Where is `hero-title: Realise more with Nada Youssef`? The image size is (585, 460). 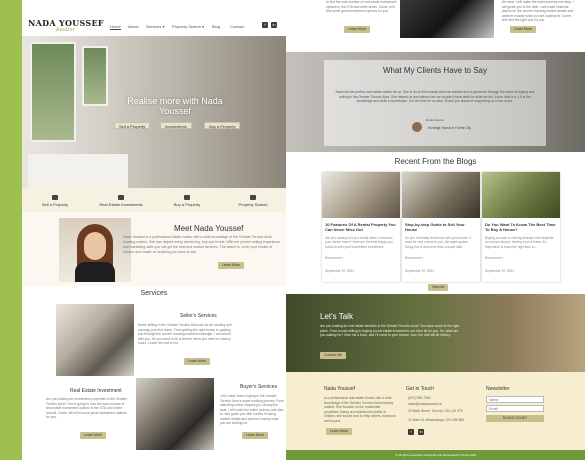
hero-title: Realise more with Nada Youssef is located at coordinates (175, 106).